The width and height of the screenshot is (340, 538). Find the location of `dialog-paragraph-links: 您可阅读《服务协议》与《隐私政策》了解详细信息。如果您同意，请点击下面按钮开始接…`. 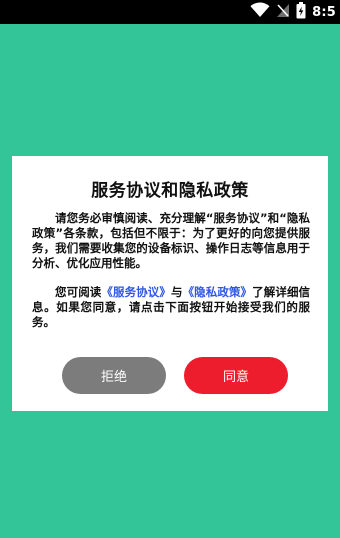

dialog-paragraph-links: 您可阅读《服务协议》与《隐私政策》了解详细信息。如果您同意，请点击下面按钮开始接… is located at coordinates (171, 307).